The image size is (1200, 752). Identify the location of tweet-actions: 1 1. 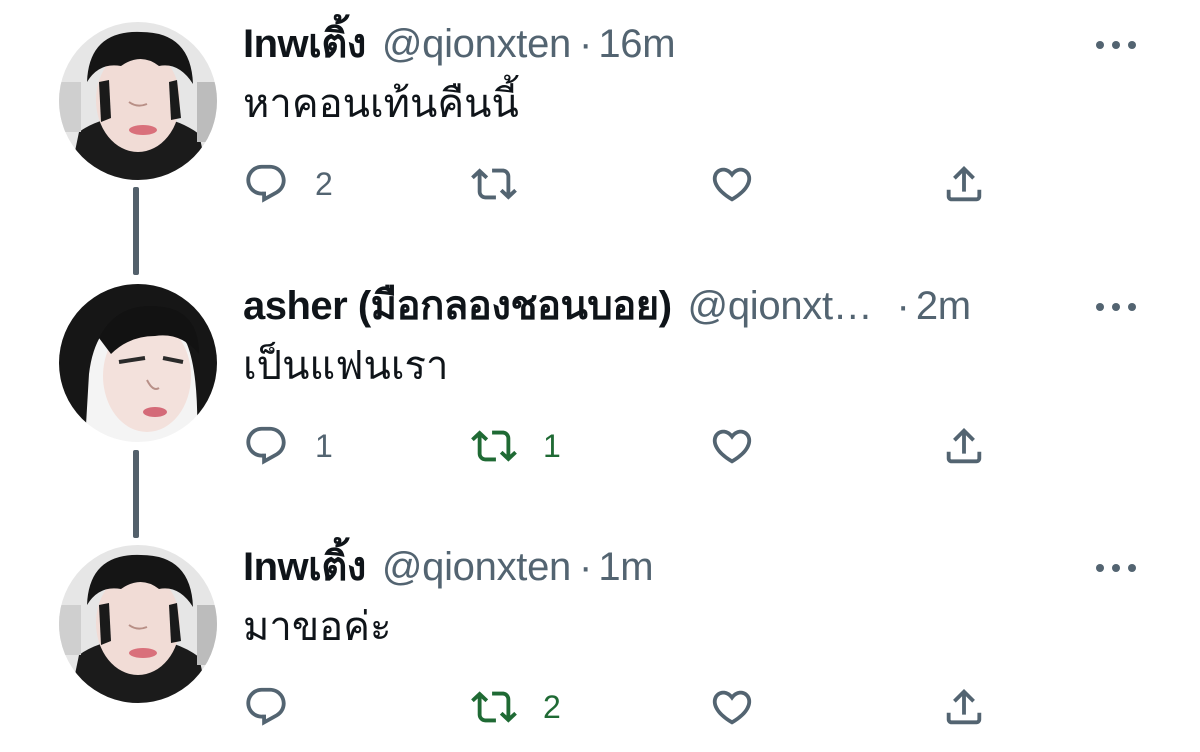
(623, 446).